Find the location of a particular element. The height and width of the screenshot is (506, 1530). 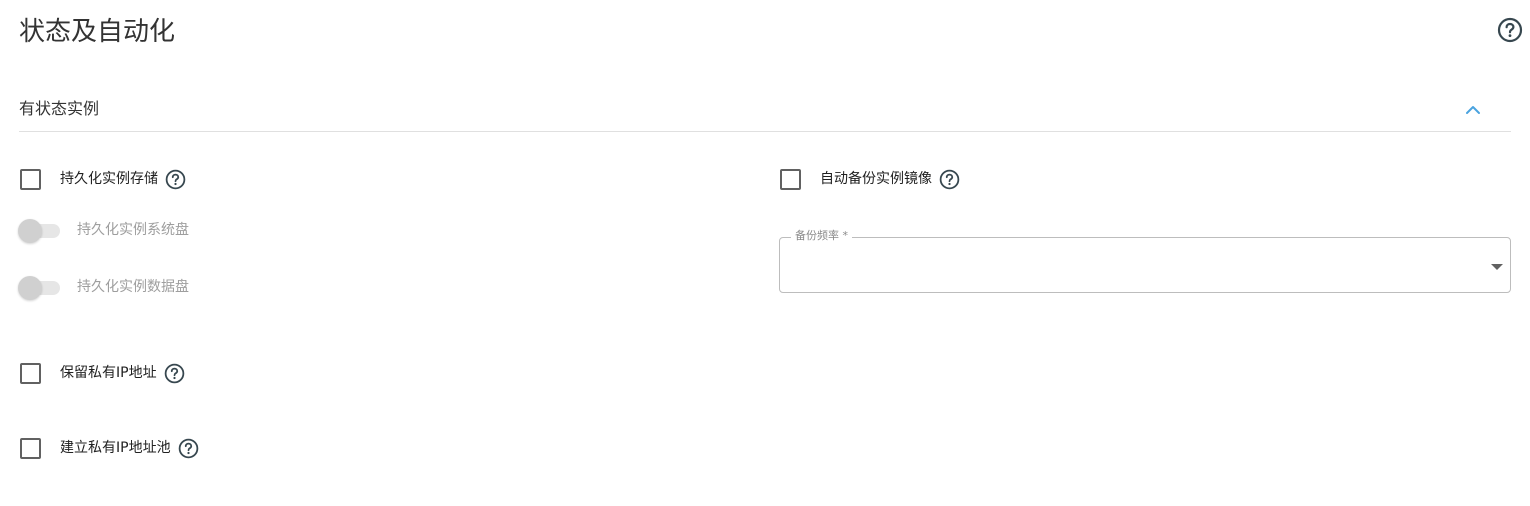

persist-storage-checkbox is located at coordinates (30, 179).